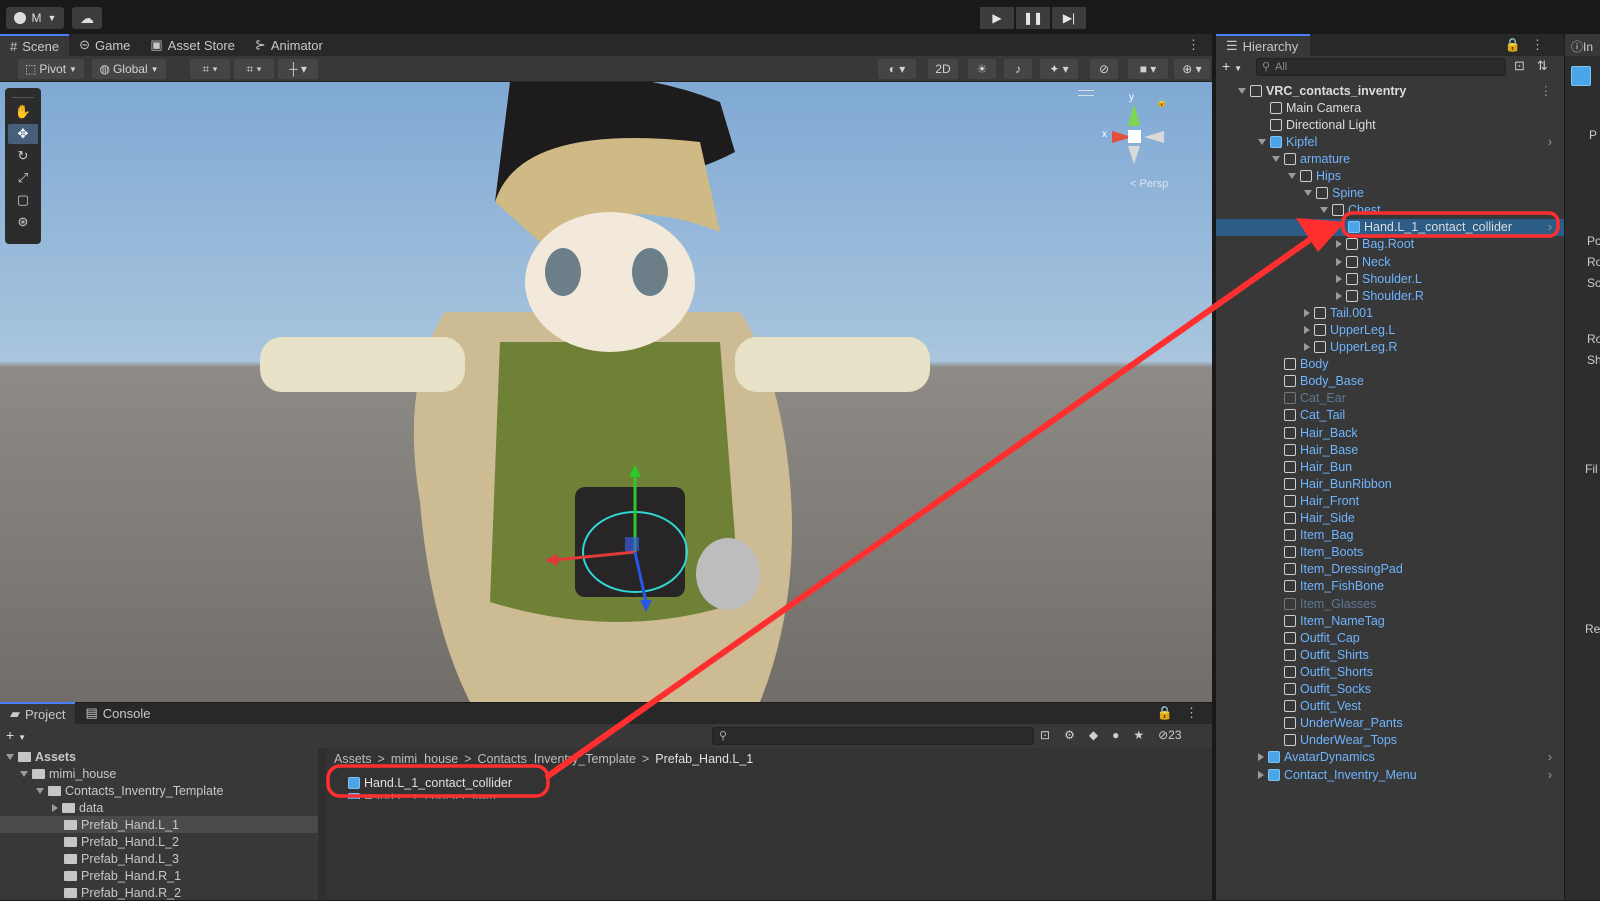  Describe the element at coordinates (1582, 45) in the screenshot. I see `tab-inspector: ⓘIn` at that location.